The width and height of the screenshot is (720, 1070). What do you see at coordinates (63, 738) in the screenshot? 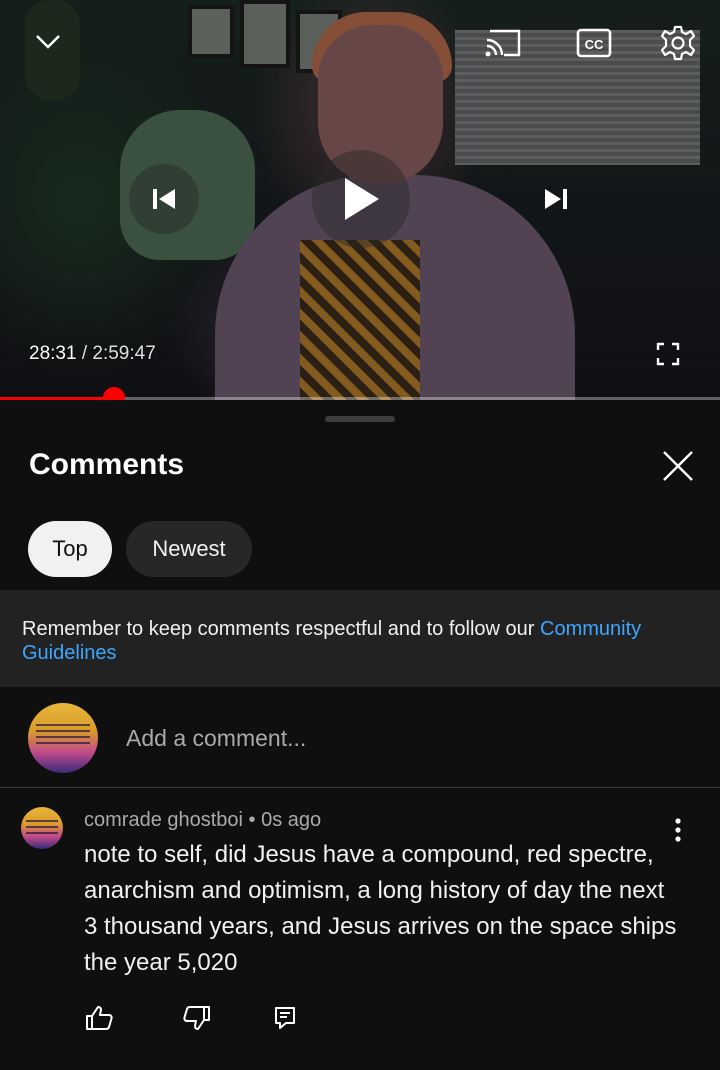
I see `user-avatar` at bounding box center [63, 738].